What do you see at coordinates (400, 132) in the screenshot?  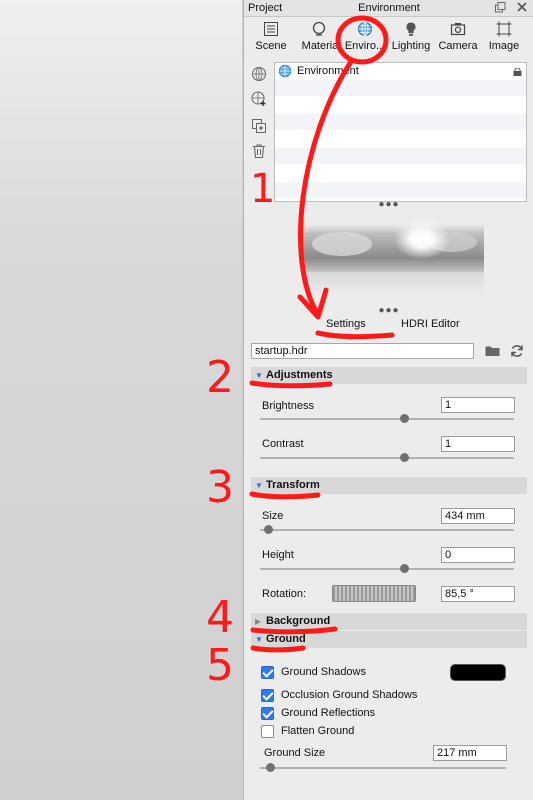 I see `environment-list: Environment` at bounding box center [400, 132].